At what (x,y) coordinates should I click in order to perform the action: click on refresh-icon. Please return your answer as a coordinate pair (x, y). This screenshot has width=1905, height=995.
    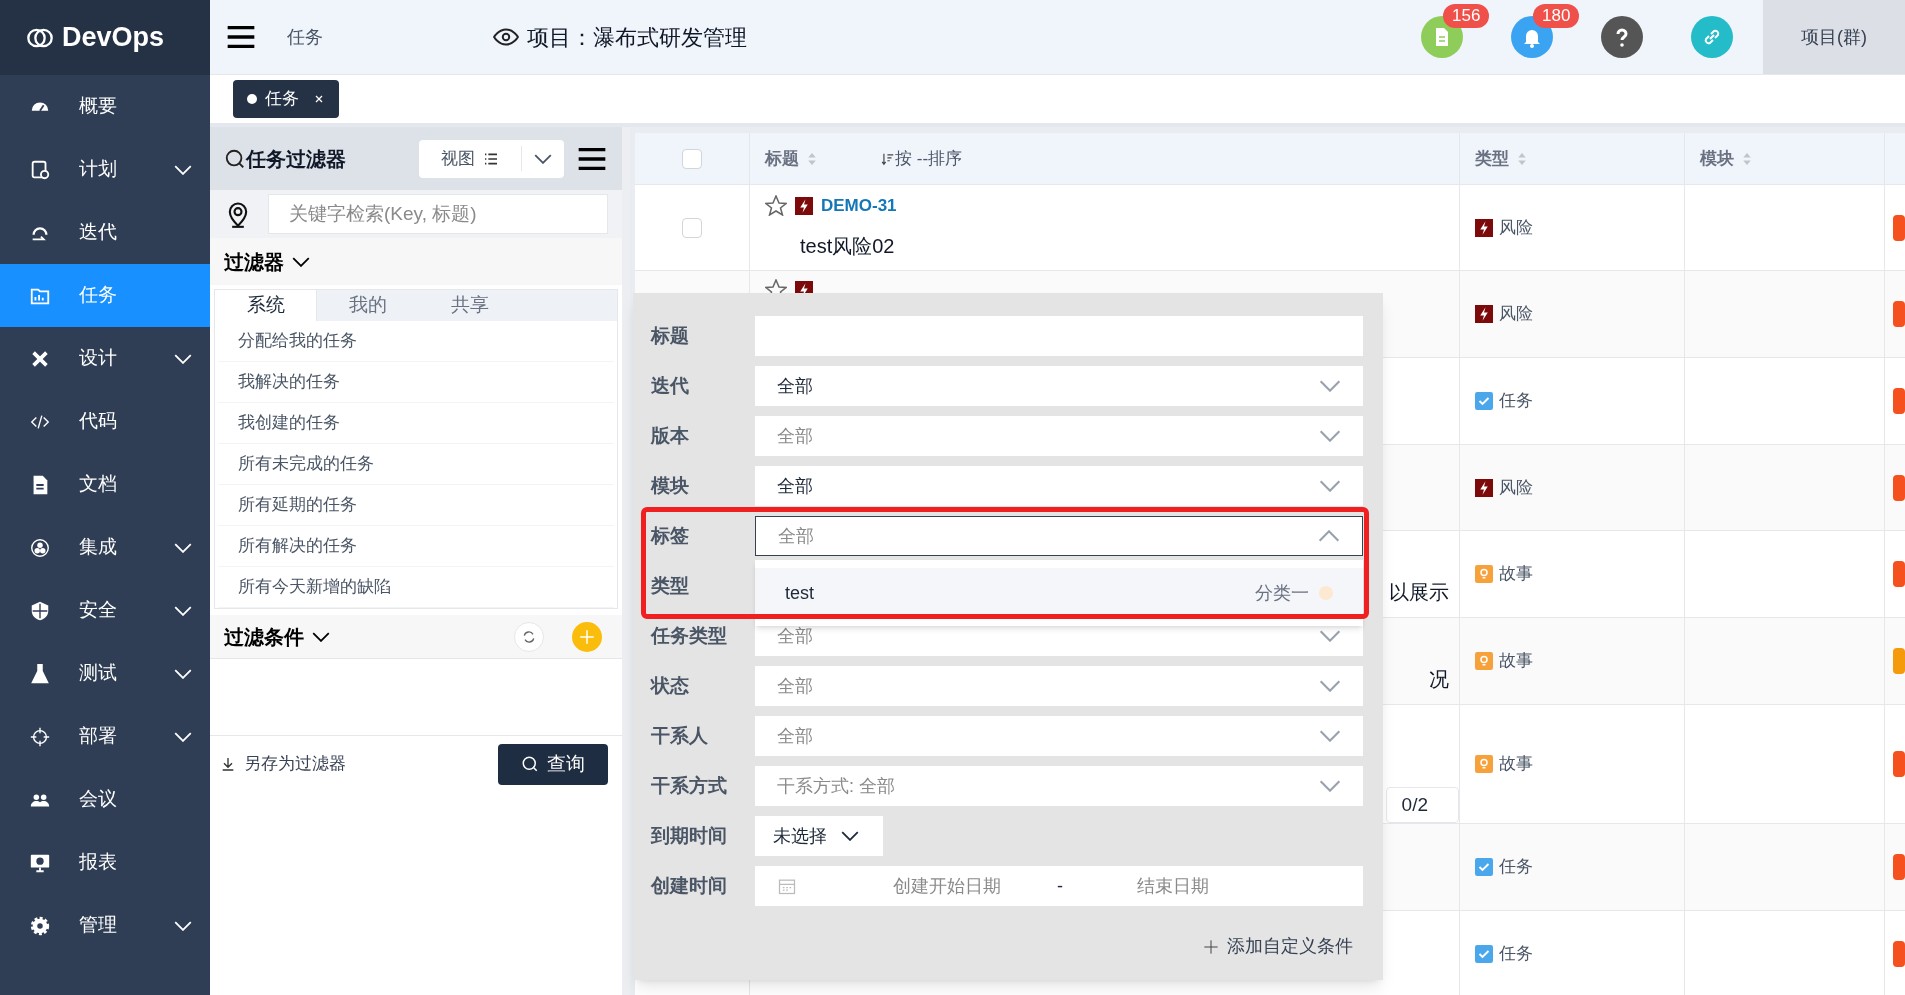
    Looking at the image, I should click on (529, 636).